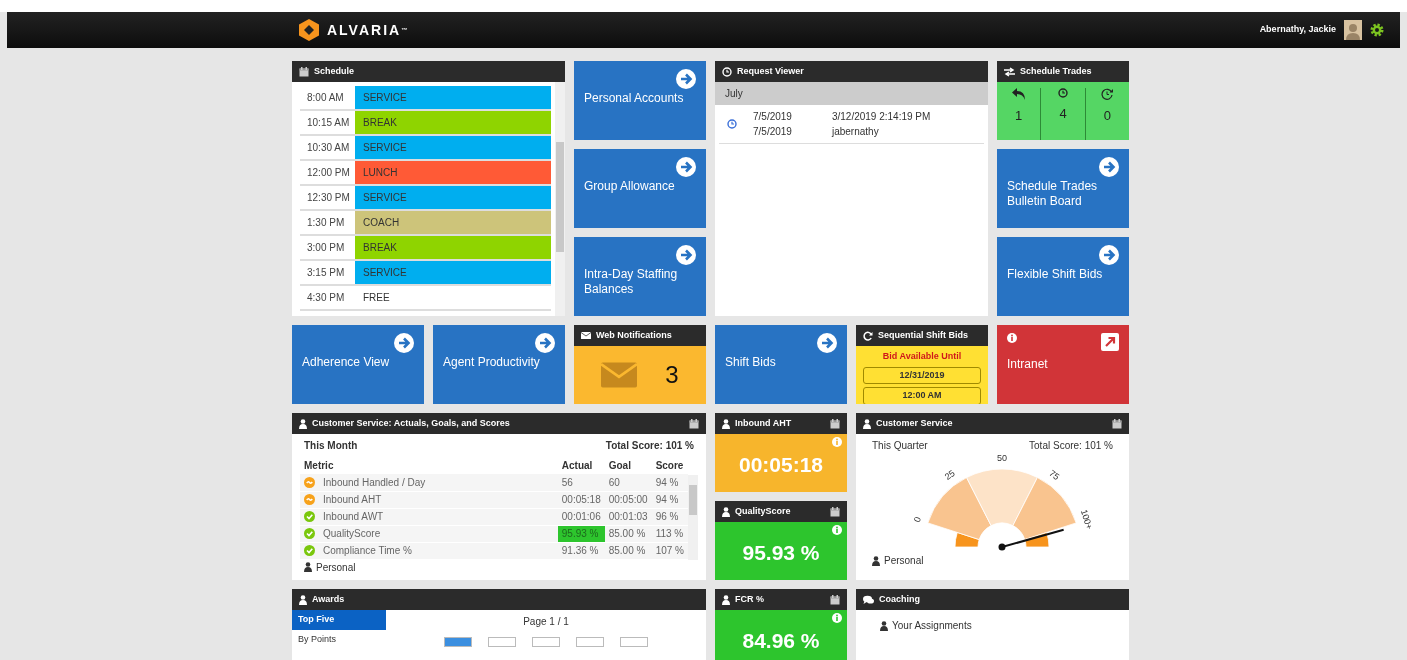  I want to click on panel-title: Customer Service: Actuals, Goals, and Scores, so click(411, 423).